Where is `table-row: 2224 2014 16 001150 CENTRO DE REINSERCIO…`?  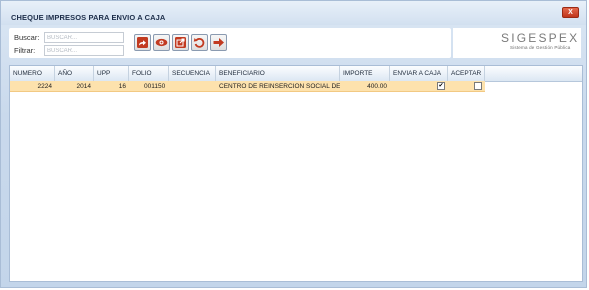
table-row: 2224 2014 16 001150 CENTRO DE REINSERCIO… is located at coordinates (247, 86).